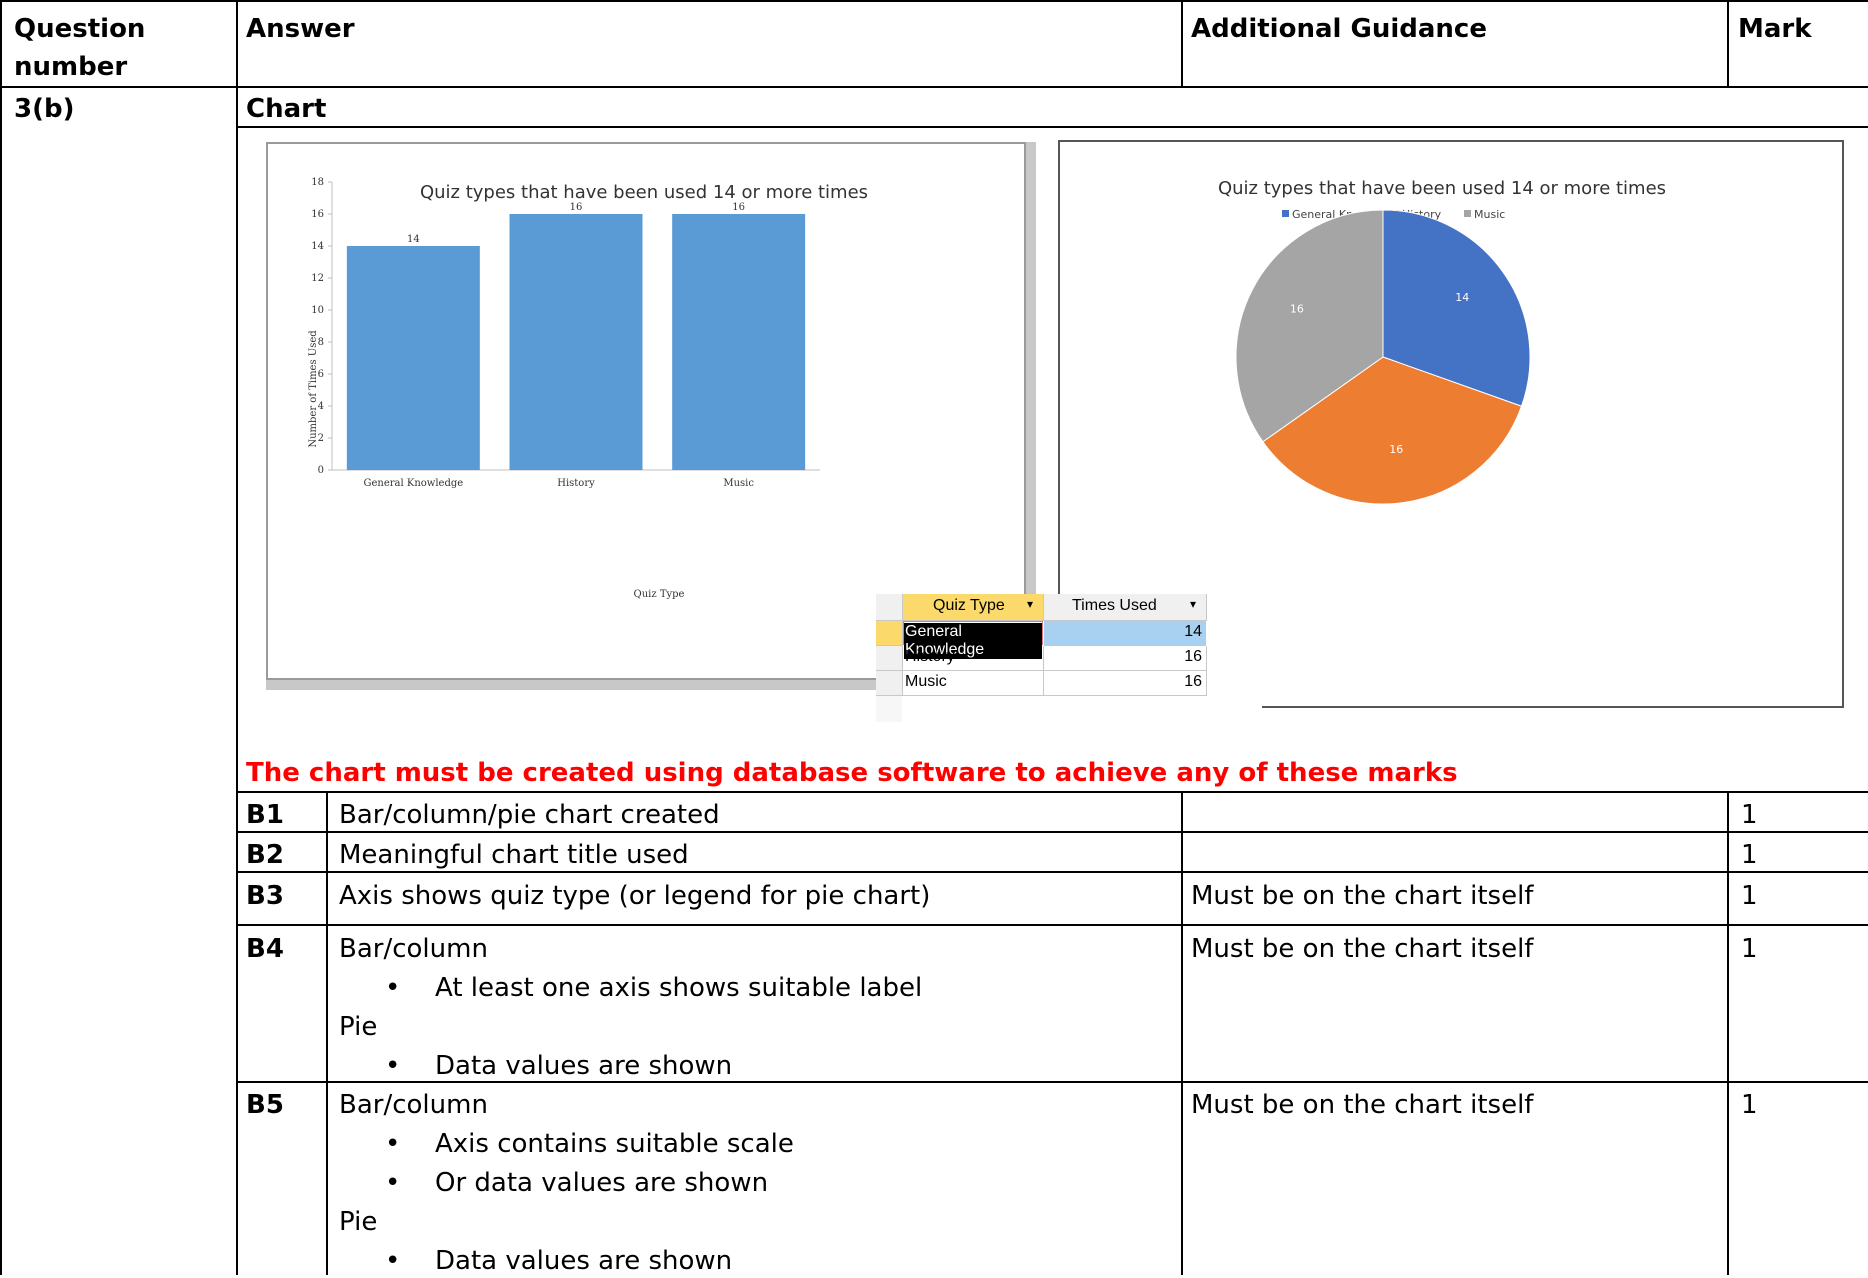 Image resolution: width=1868 pixels, height=1278 pixels. What do you see at coordinates (1383, 357) in the screenshot?
I see `pie-chart-slices: 14 16 16` at bounding box center [1383, 357].